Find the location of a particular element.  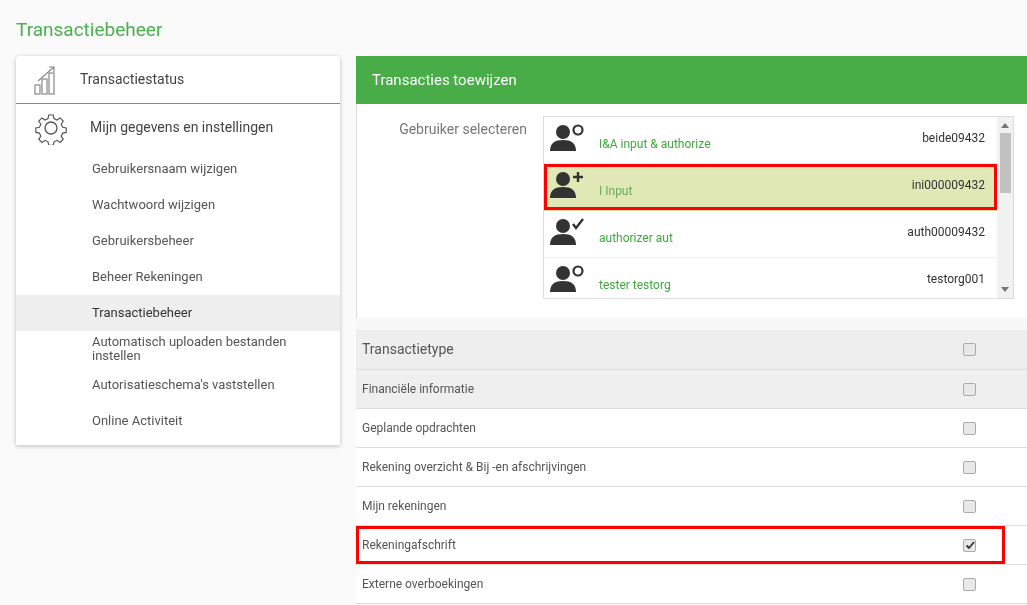

sidebar-item: Beheer Rekeningen is located at coordinates (178, 277).